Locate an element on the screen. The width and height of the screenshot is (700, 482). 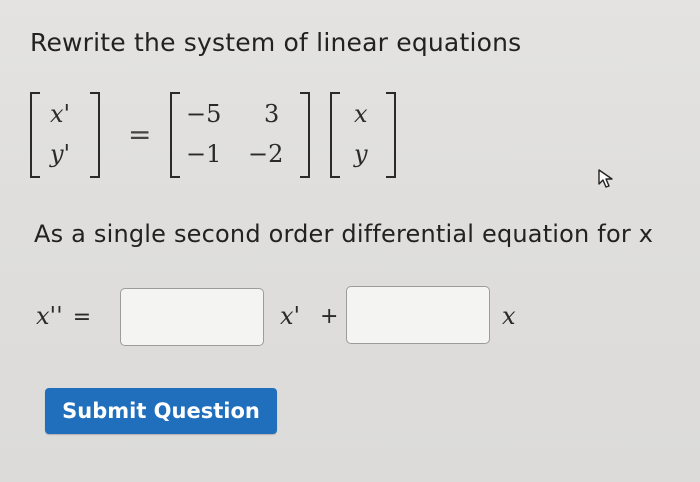
linear-system: x' y' = −5 3 −1 −2 x y is located at coordinates (220, 137).